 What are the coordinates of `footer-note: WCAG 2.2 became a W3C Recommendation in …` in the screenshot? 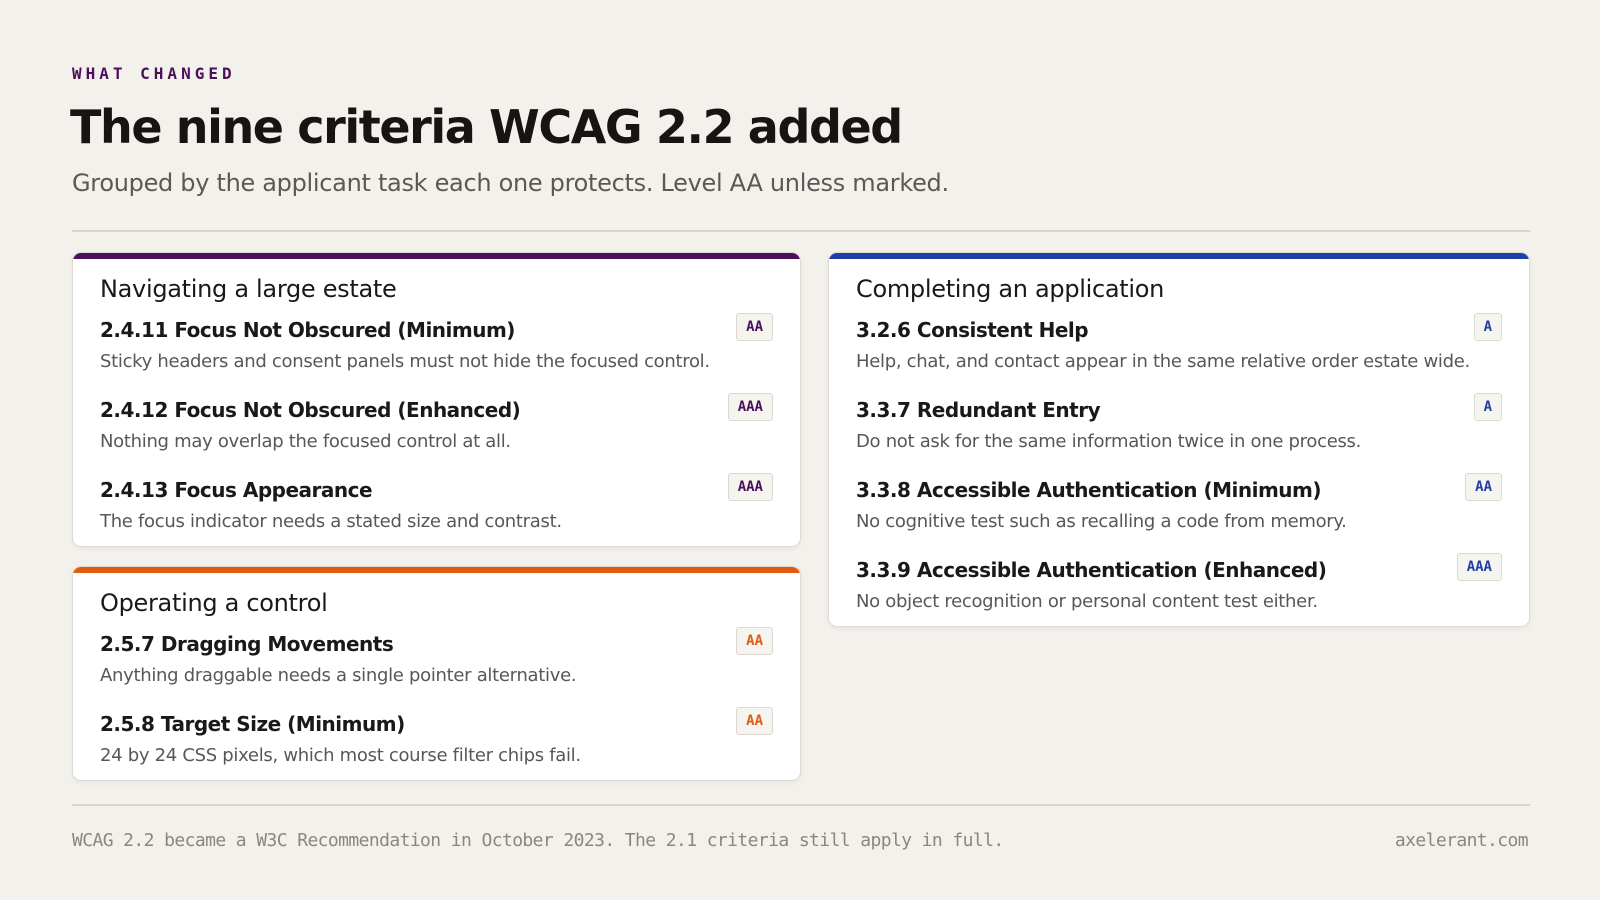 It's located at (538, 840).